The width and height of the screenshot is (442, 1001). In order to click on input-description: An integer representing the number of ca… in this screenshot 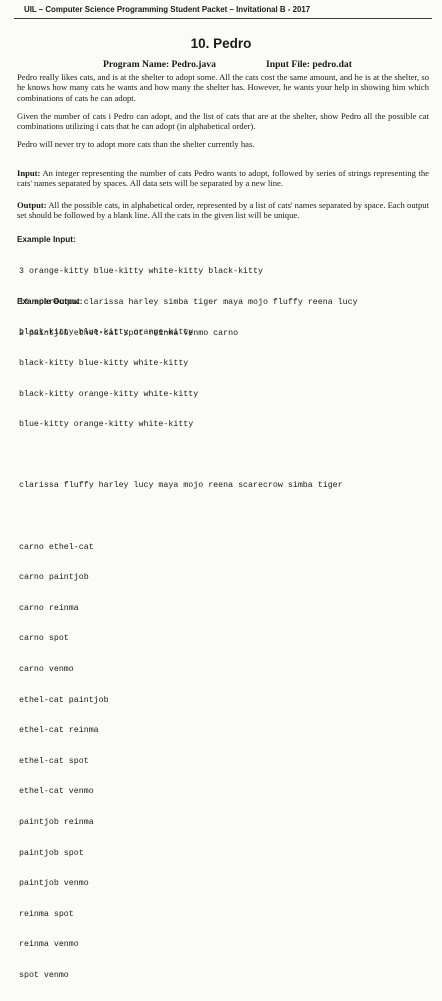, I will do `click(223, 178)`.